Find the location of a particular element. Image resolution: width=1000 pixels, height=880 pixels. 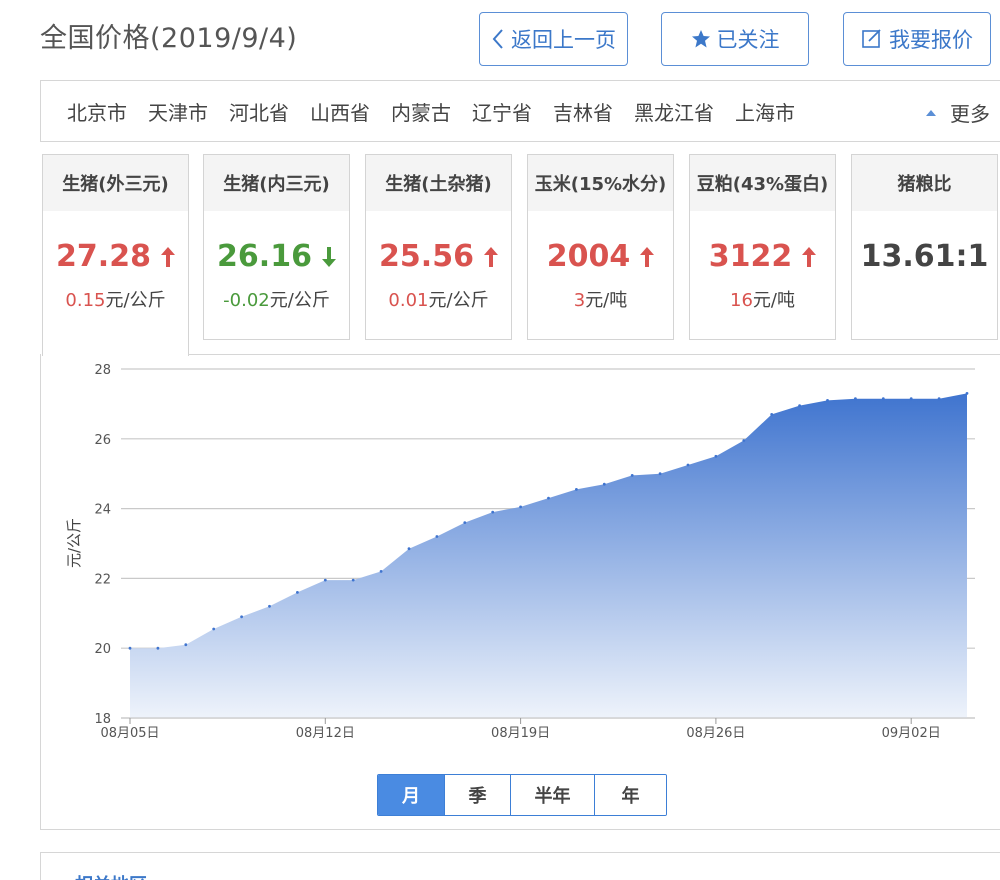

region-item: 黑龙江省 is located at coordinates (674, 111).